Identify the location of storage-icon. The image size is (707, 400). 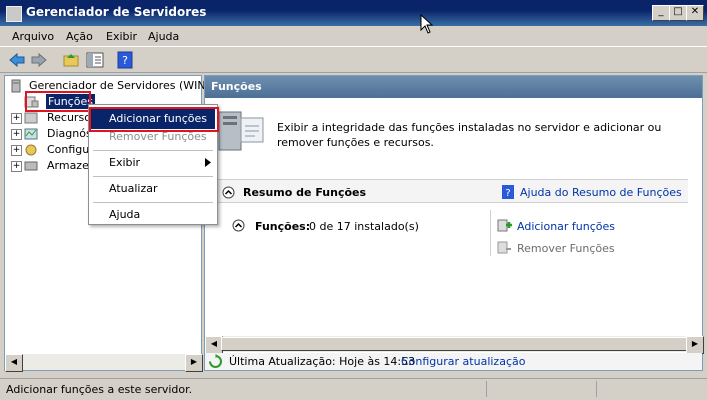
(31, 166).